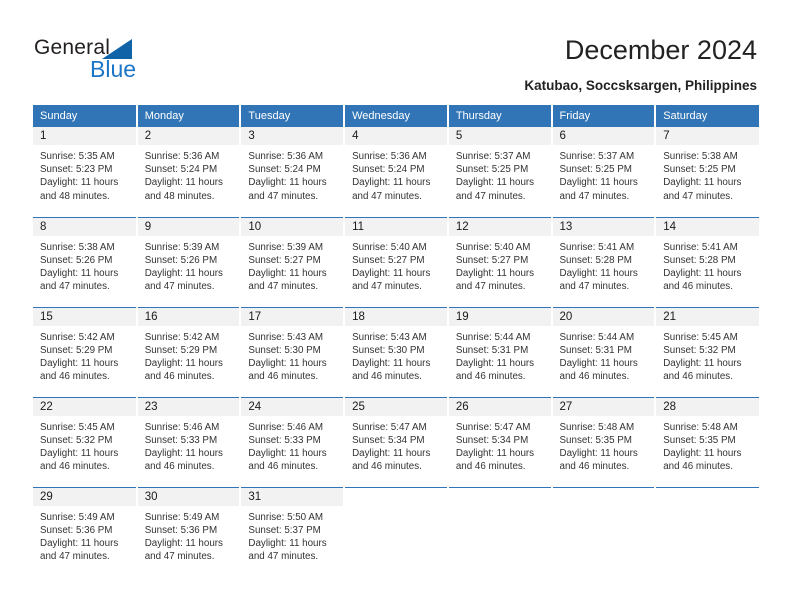 Image resolution: width=792 pixels, height=612 pixels. I want to click on day-number: 20, so click(603, 316).